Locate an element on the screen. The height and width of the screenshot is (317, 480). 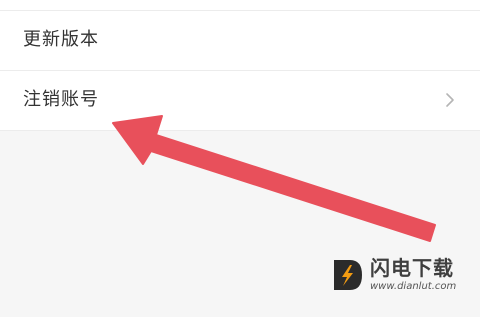
divider is located at coordinates (240, 130).